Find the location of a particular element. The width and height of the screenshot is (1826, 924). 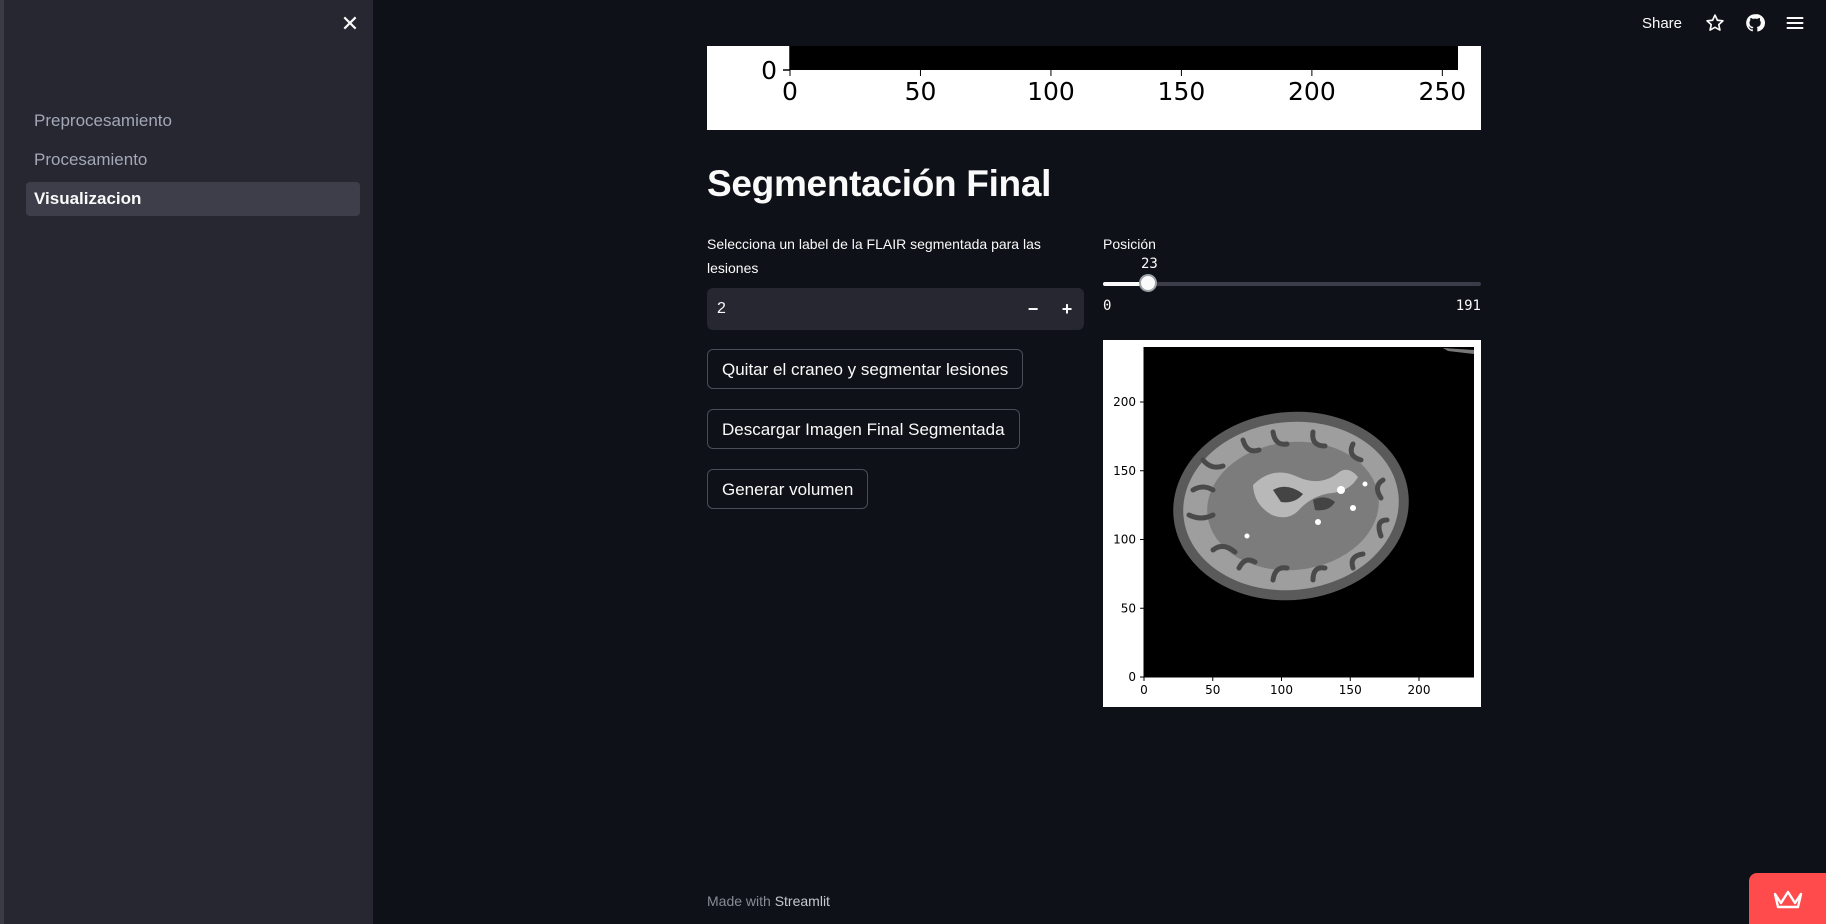

footer: Made with Streamlit is located at coordinates (768, 901).